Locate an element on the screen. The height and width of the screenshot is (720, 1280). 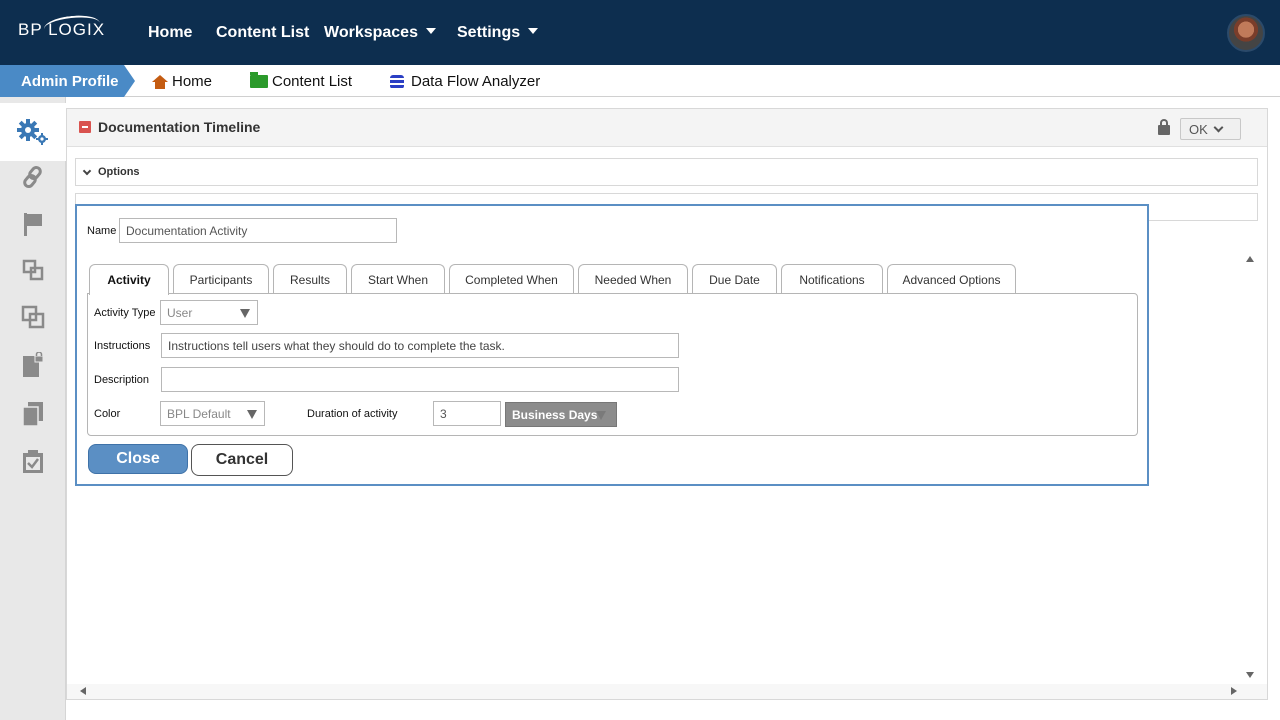
admin-profile-tab: Admin Profile is located at coordinates (62, 81).